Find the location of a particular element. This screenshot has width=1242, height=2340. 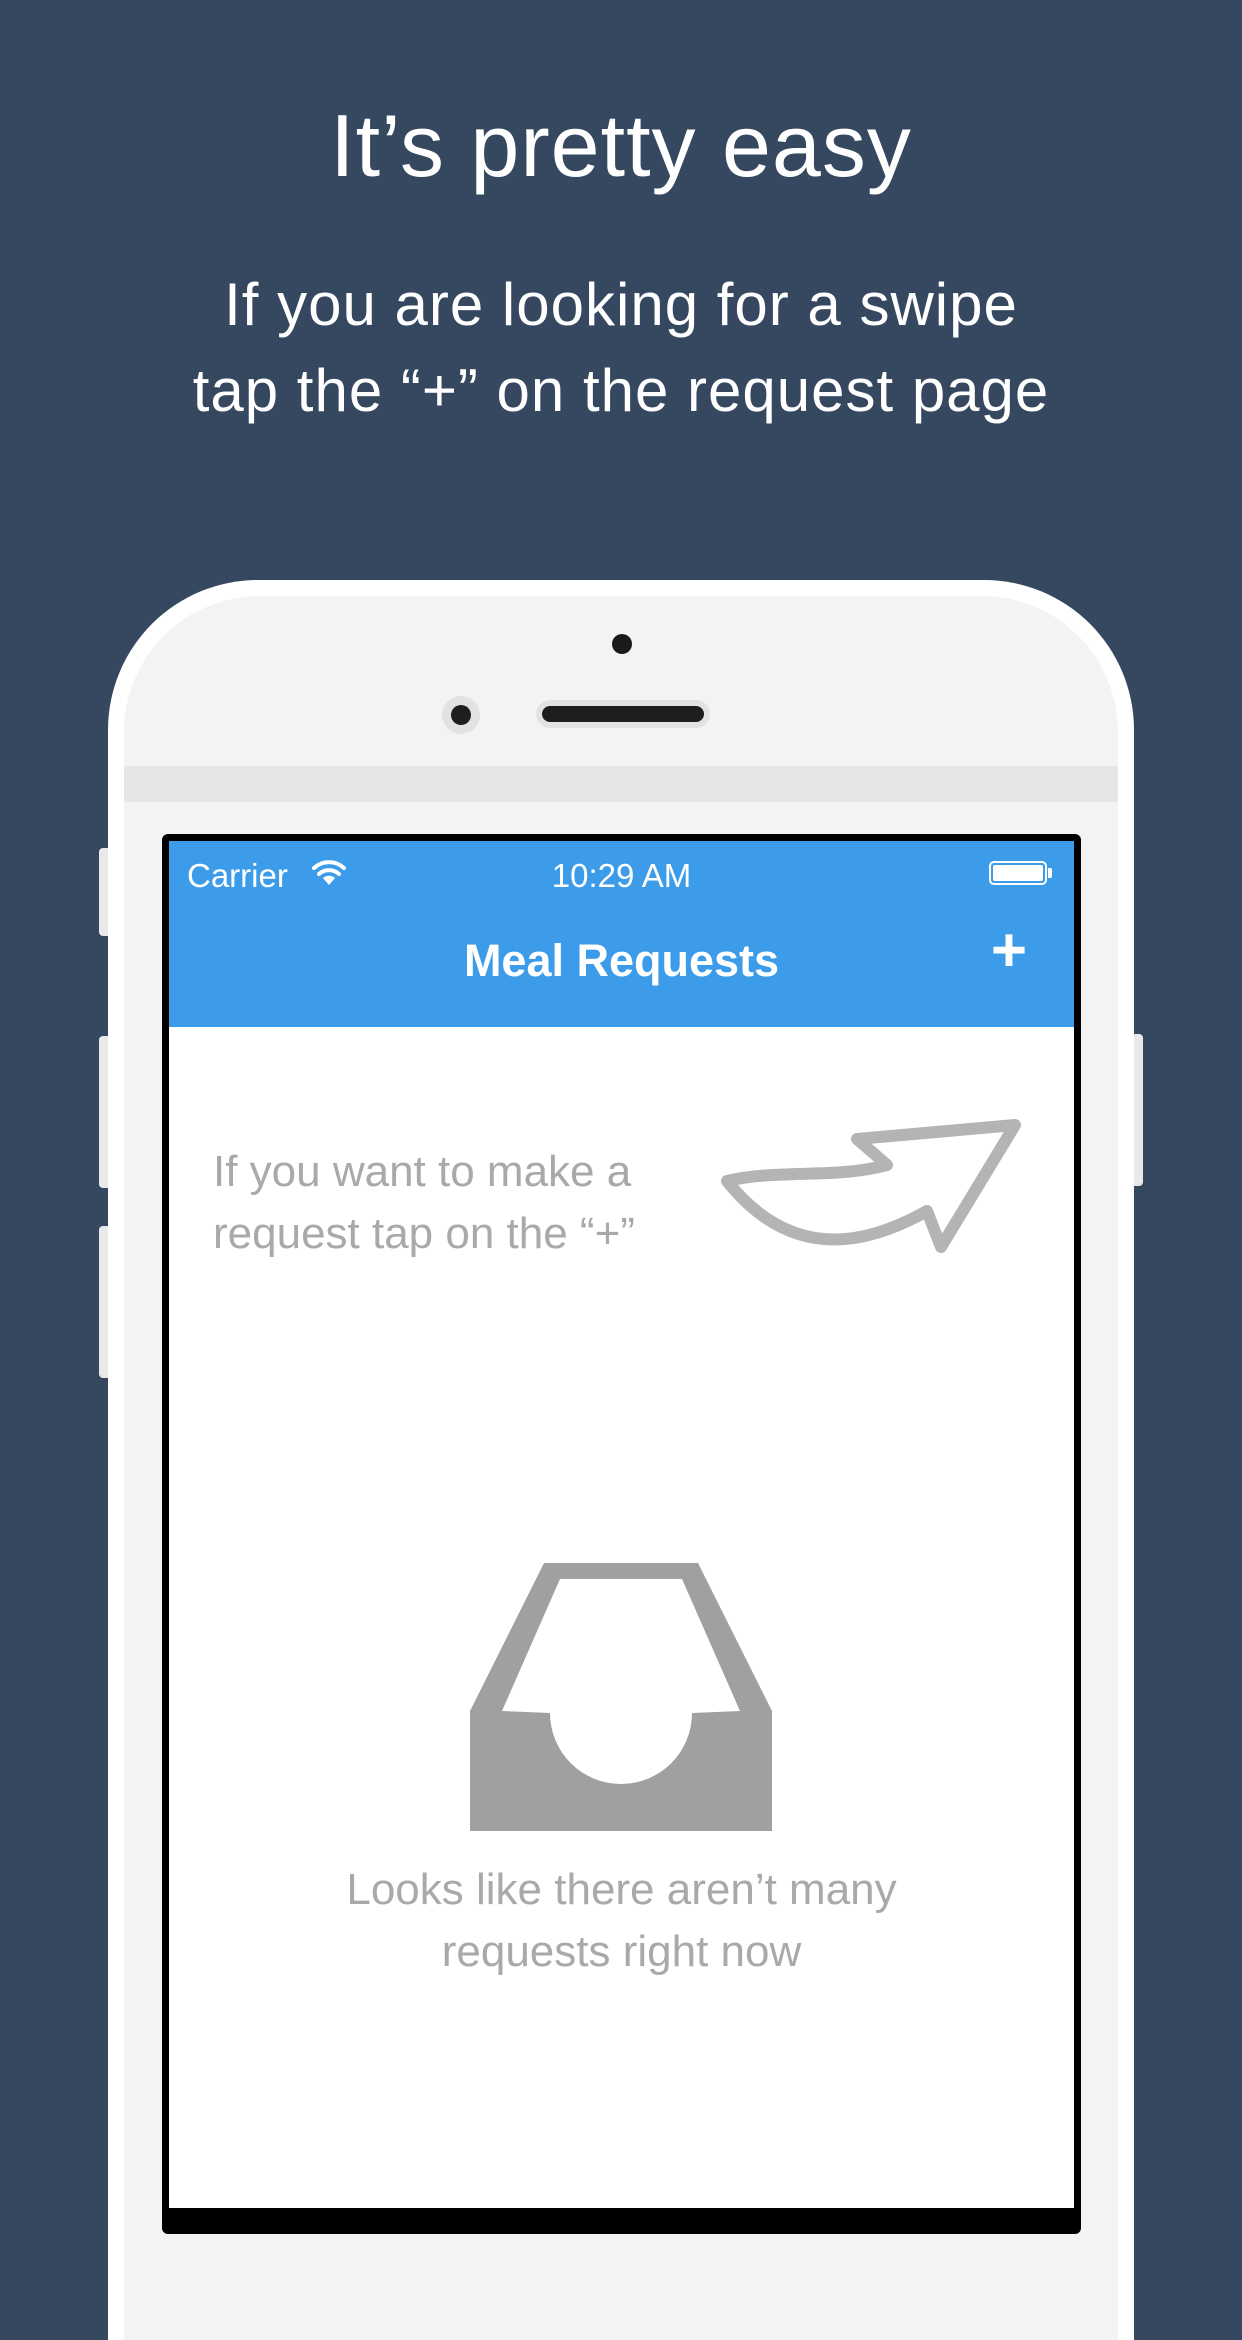

empty-line1: Looks like there aren’t many is located at coordinates (621, 1889).